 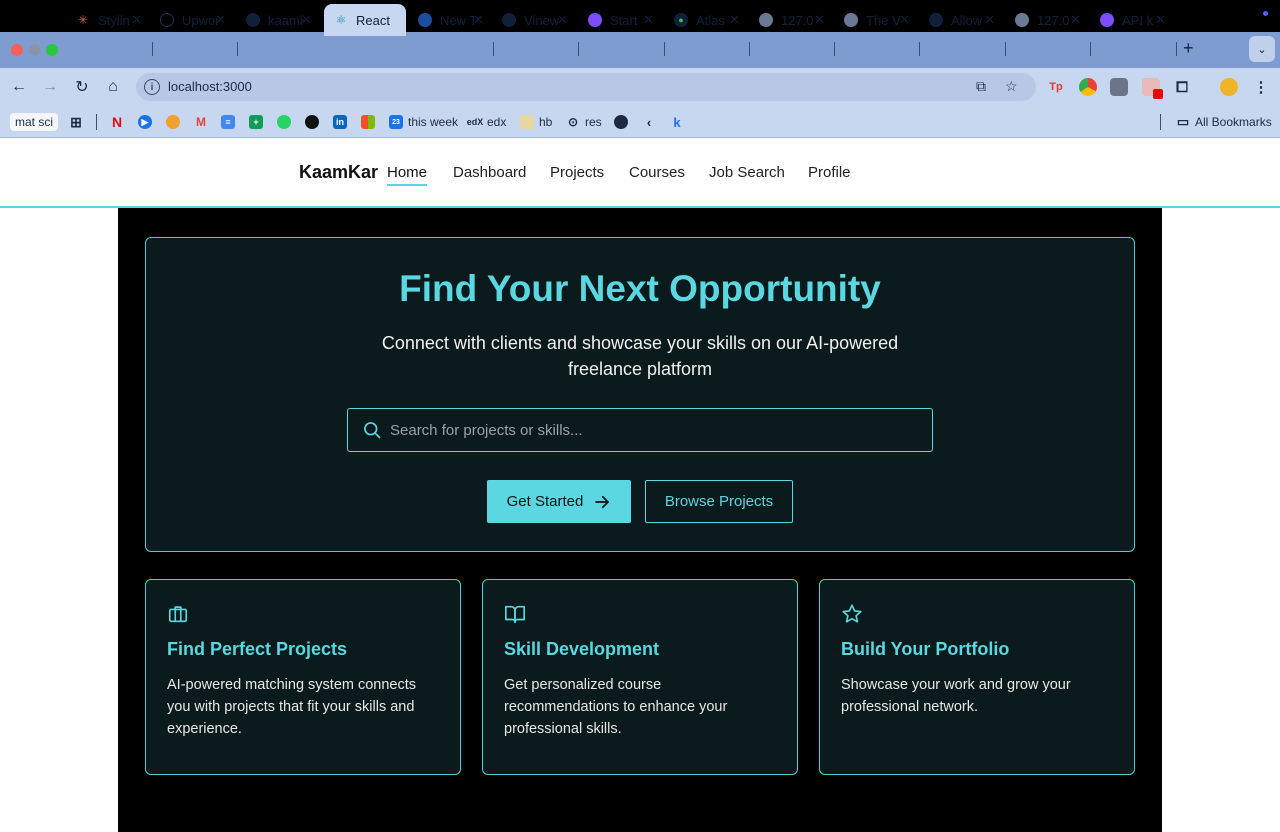 I want to click on maximize-window-button, so click(x=52, y=50).